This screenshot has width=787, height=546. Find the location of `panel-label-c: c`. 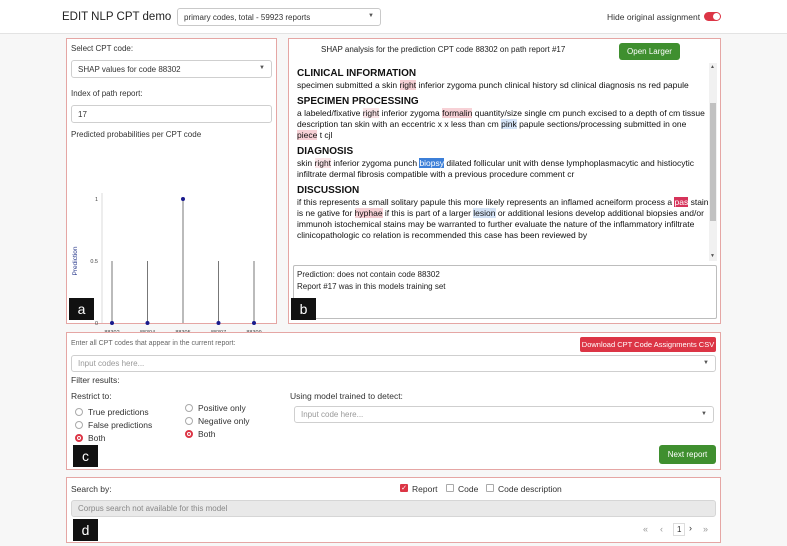

panel-label-c: c is located at coordinates (85, 456).